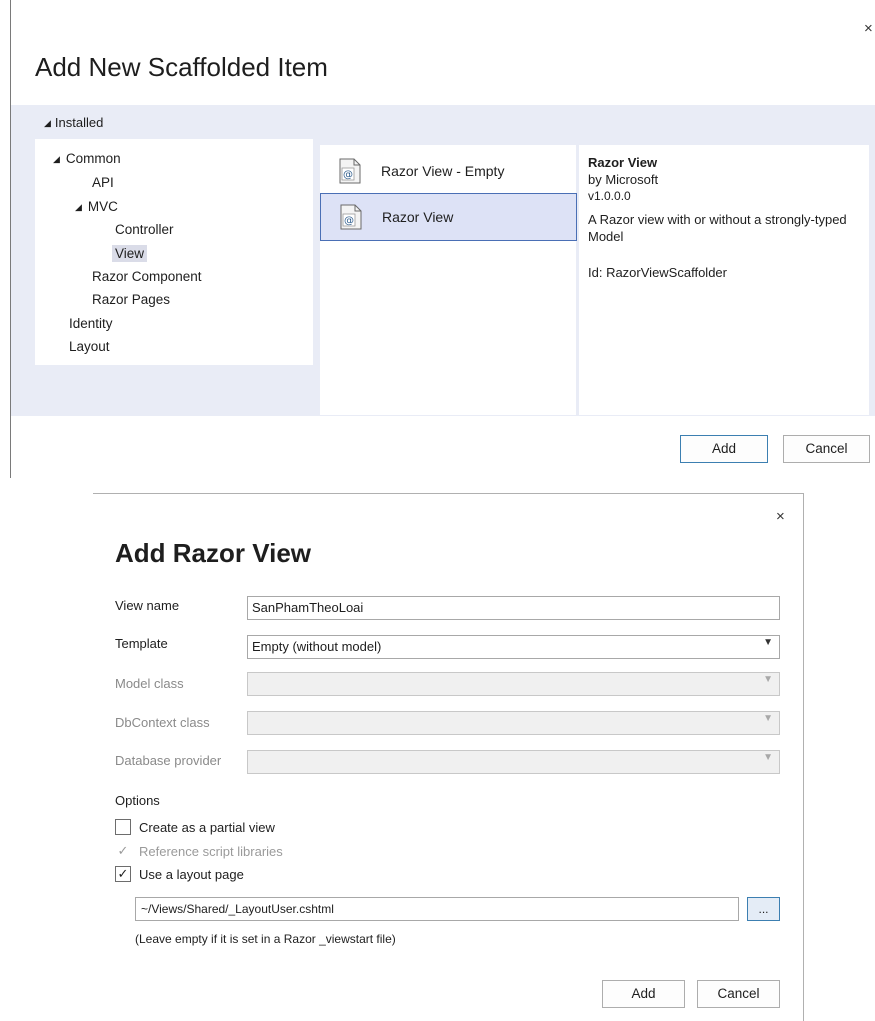  Describe the element at coordinates (199, 851) in the screenshot. I see `reference-scripts-checkbox: ✓ Reference script libraries` at that location.